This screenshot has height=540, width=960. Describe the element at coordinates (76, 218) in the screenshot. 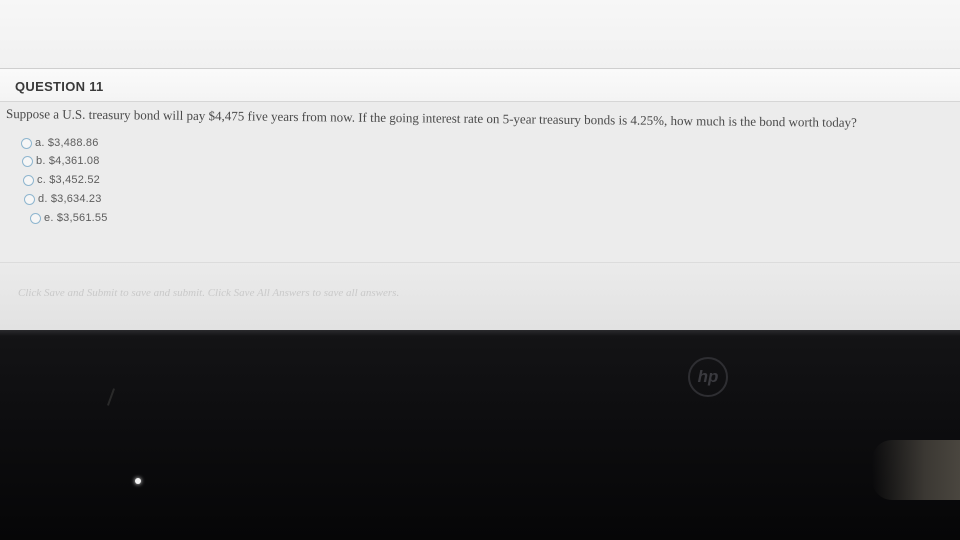

I see `answer-label: e. $3,561.55` at that location.